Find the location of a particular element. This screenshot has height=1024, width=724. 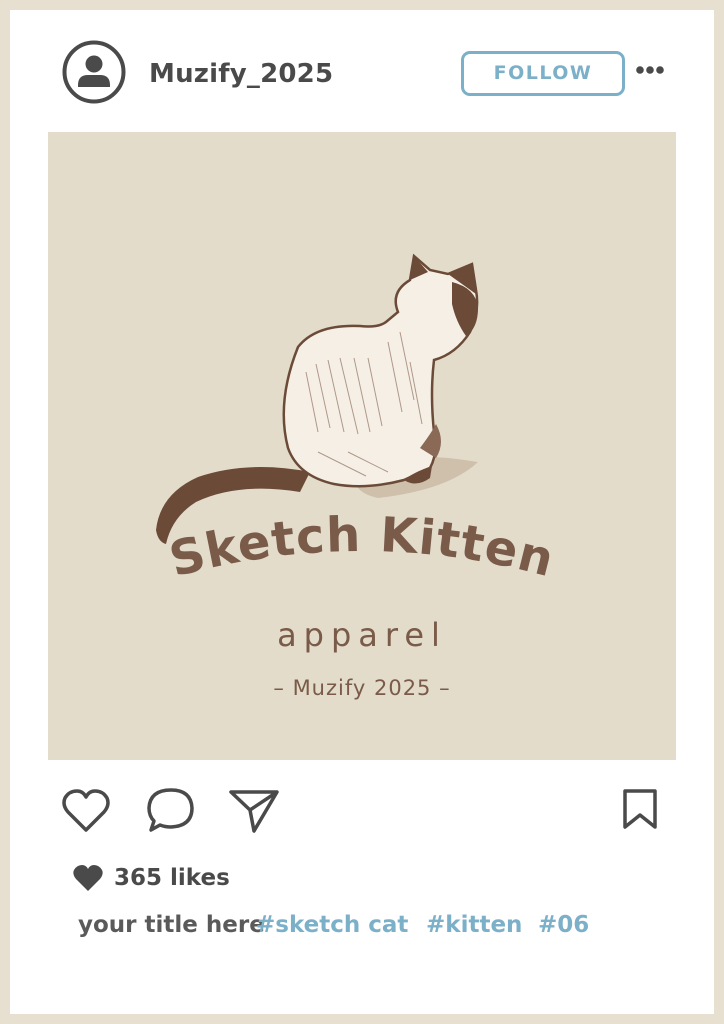

heart-outline-icon is located at coordinates (86, 810).